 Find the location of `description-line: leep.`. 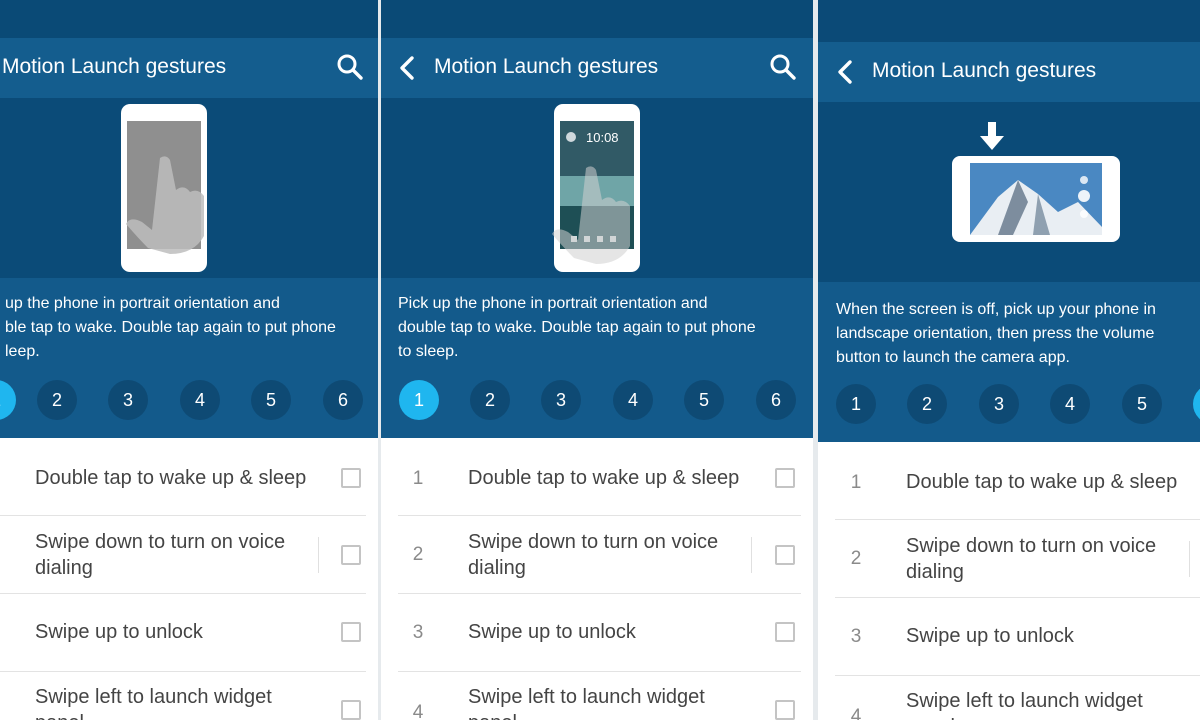

description-line: leep. is located at coordinates (22, 351).